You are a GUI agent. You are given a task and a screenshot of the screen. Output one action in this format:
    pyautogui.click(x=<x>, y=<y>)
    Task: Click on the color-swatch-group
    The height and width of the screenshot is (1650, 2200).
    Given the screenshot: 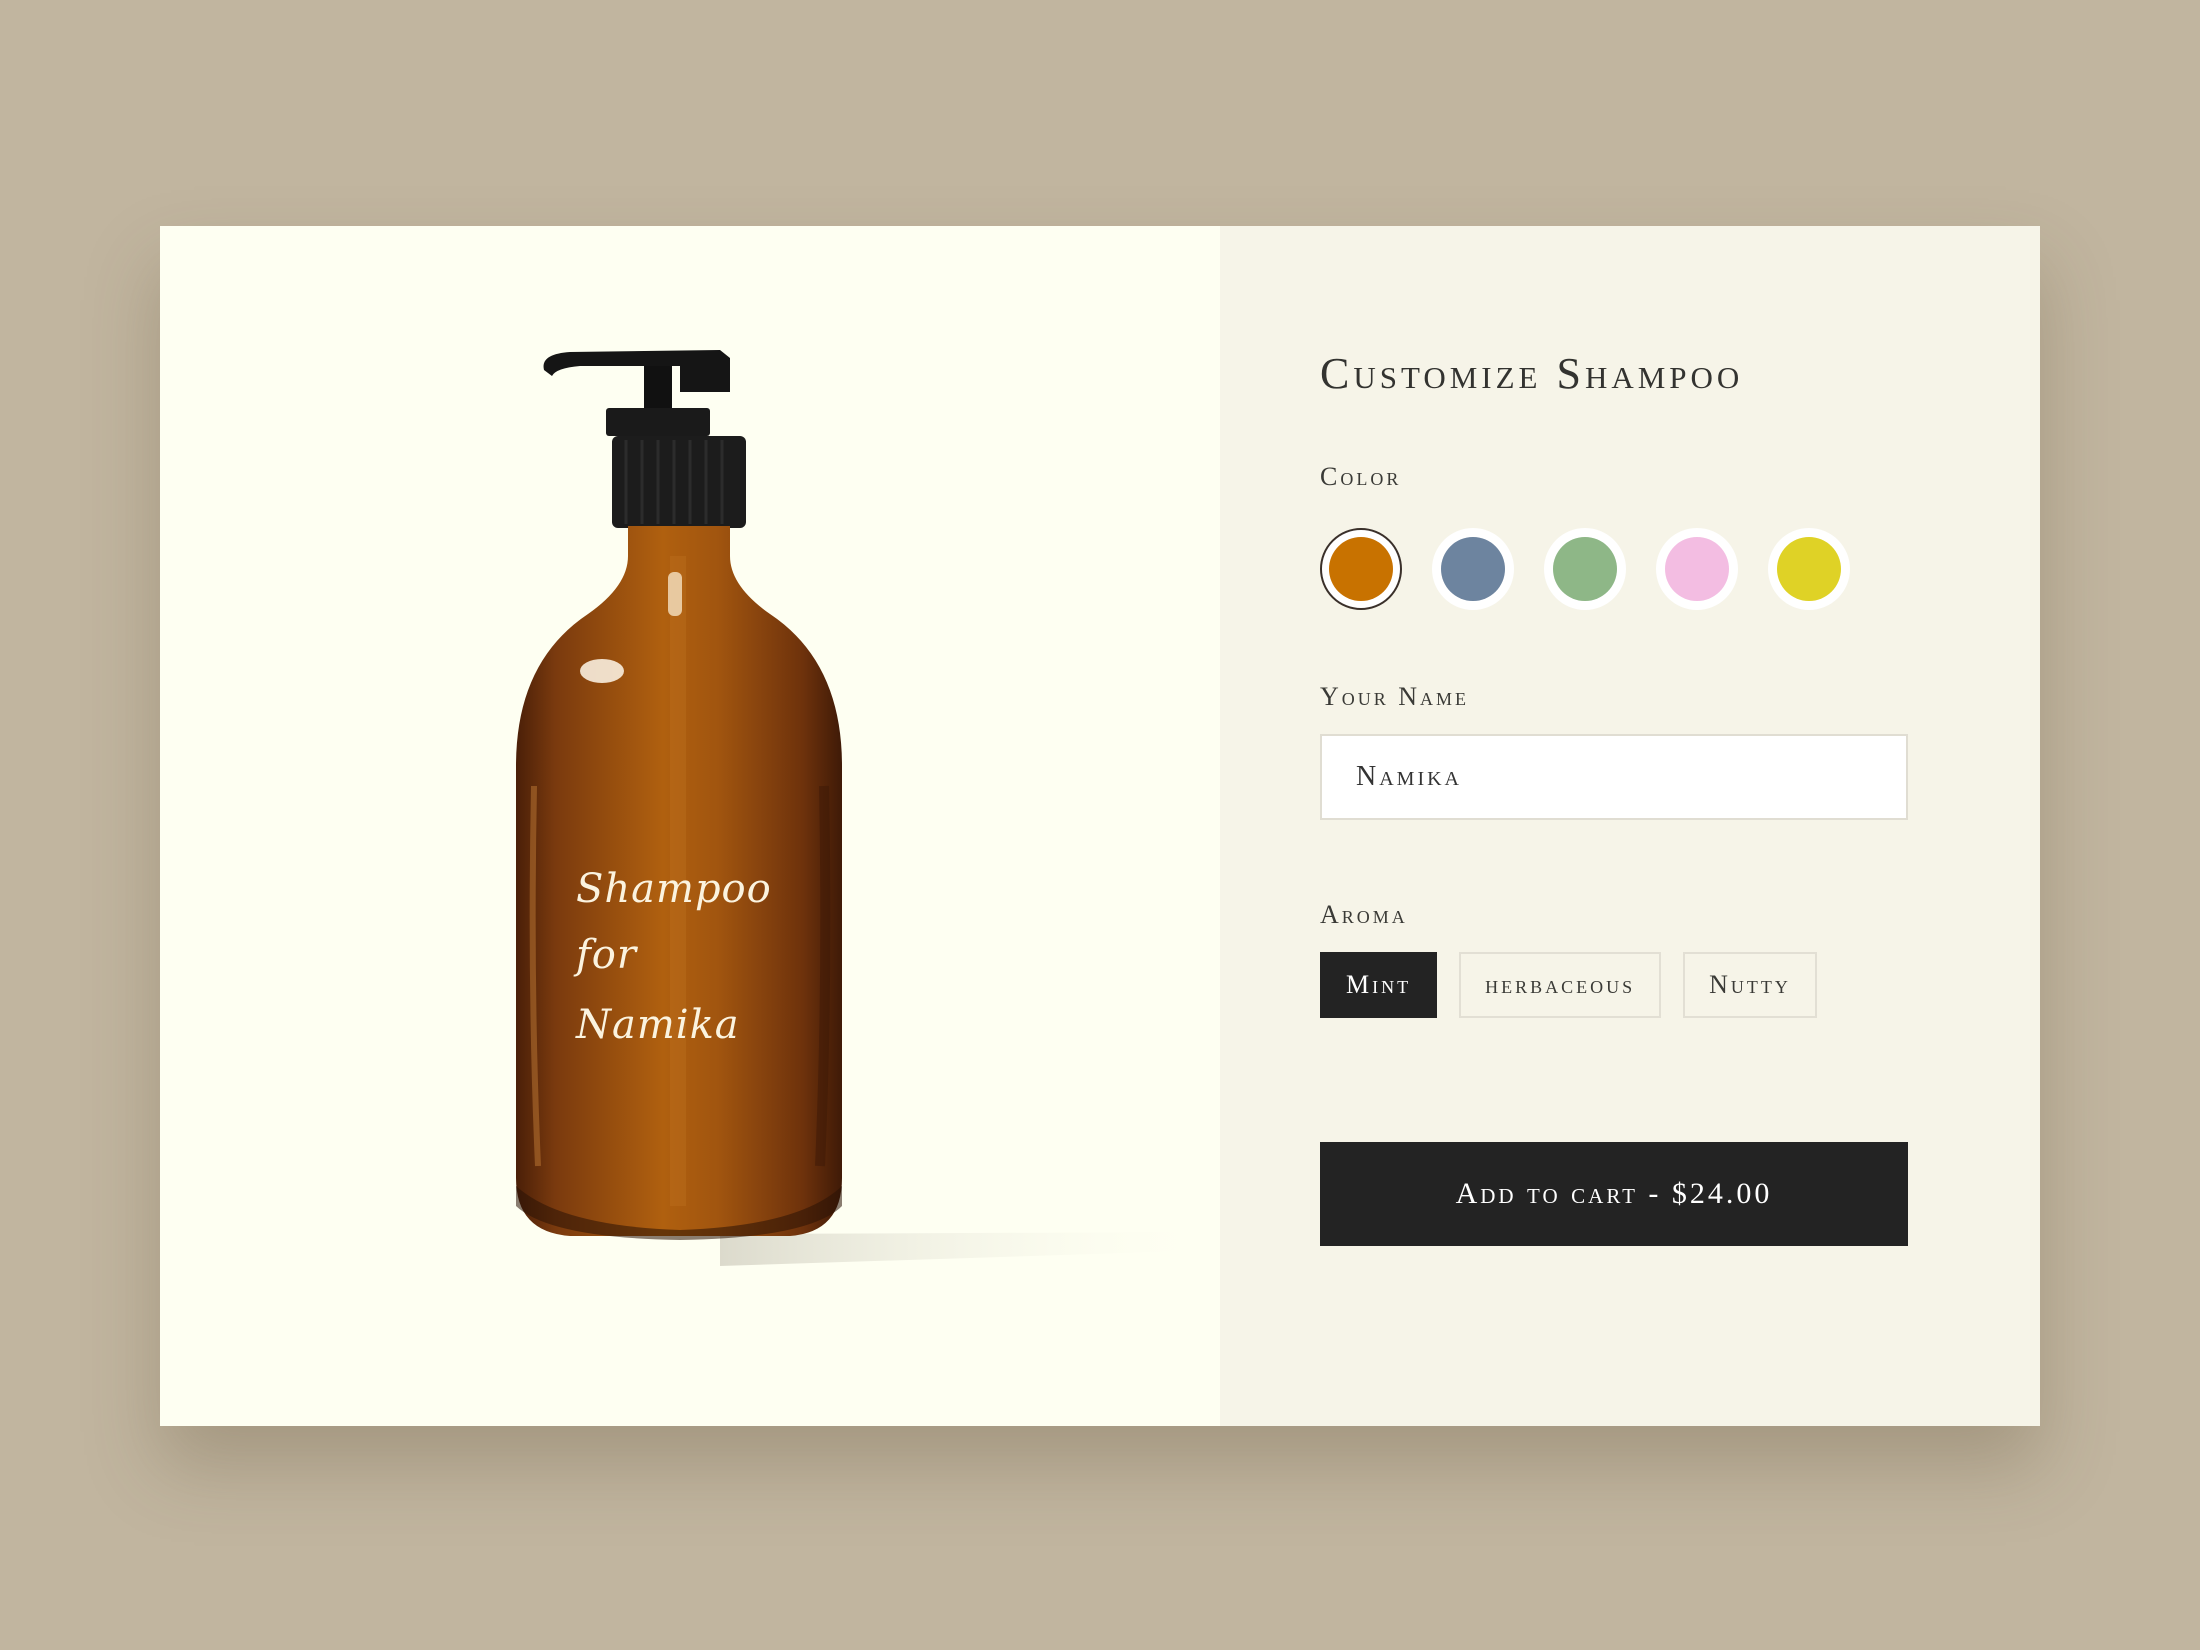 What is the action you would take?
    pyautogui.click(x=1585, y=569)
    